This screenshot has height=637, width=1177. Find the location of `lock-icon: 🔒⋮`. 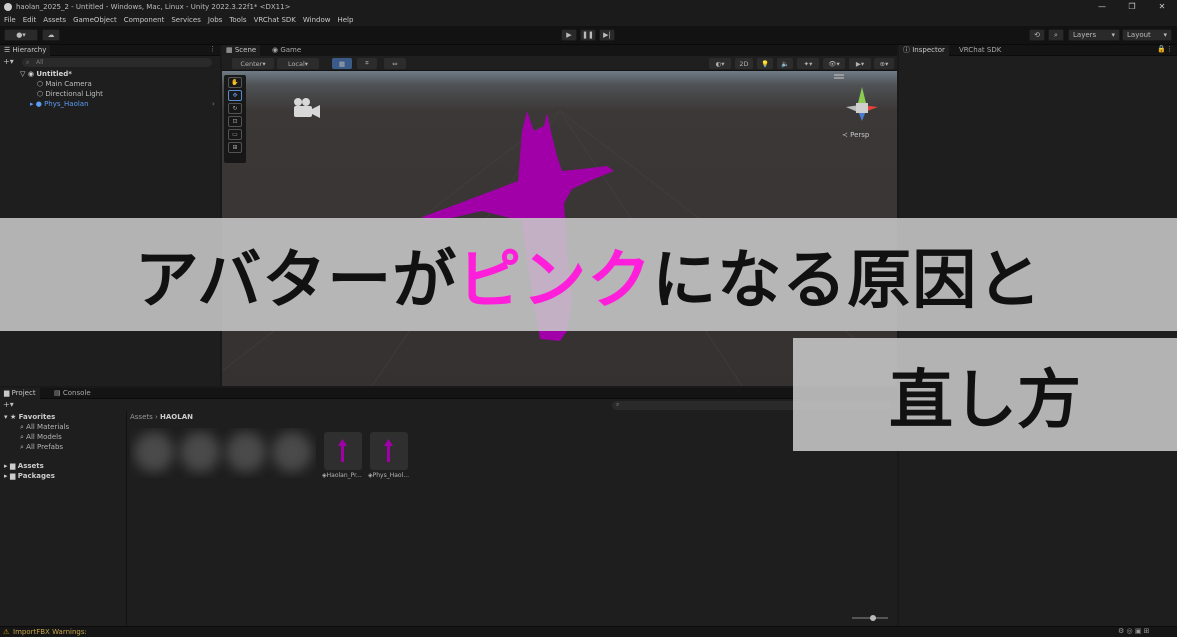

lock-icon: 🔒⋮ is located at coordinates (1165, 49).